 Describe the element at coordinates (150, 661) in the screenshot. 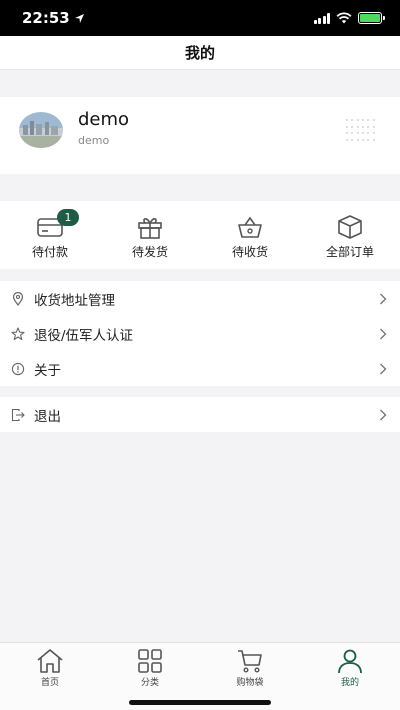

I see `grid-icon` at that location.